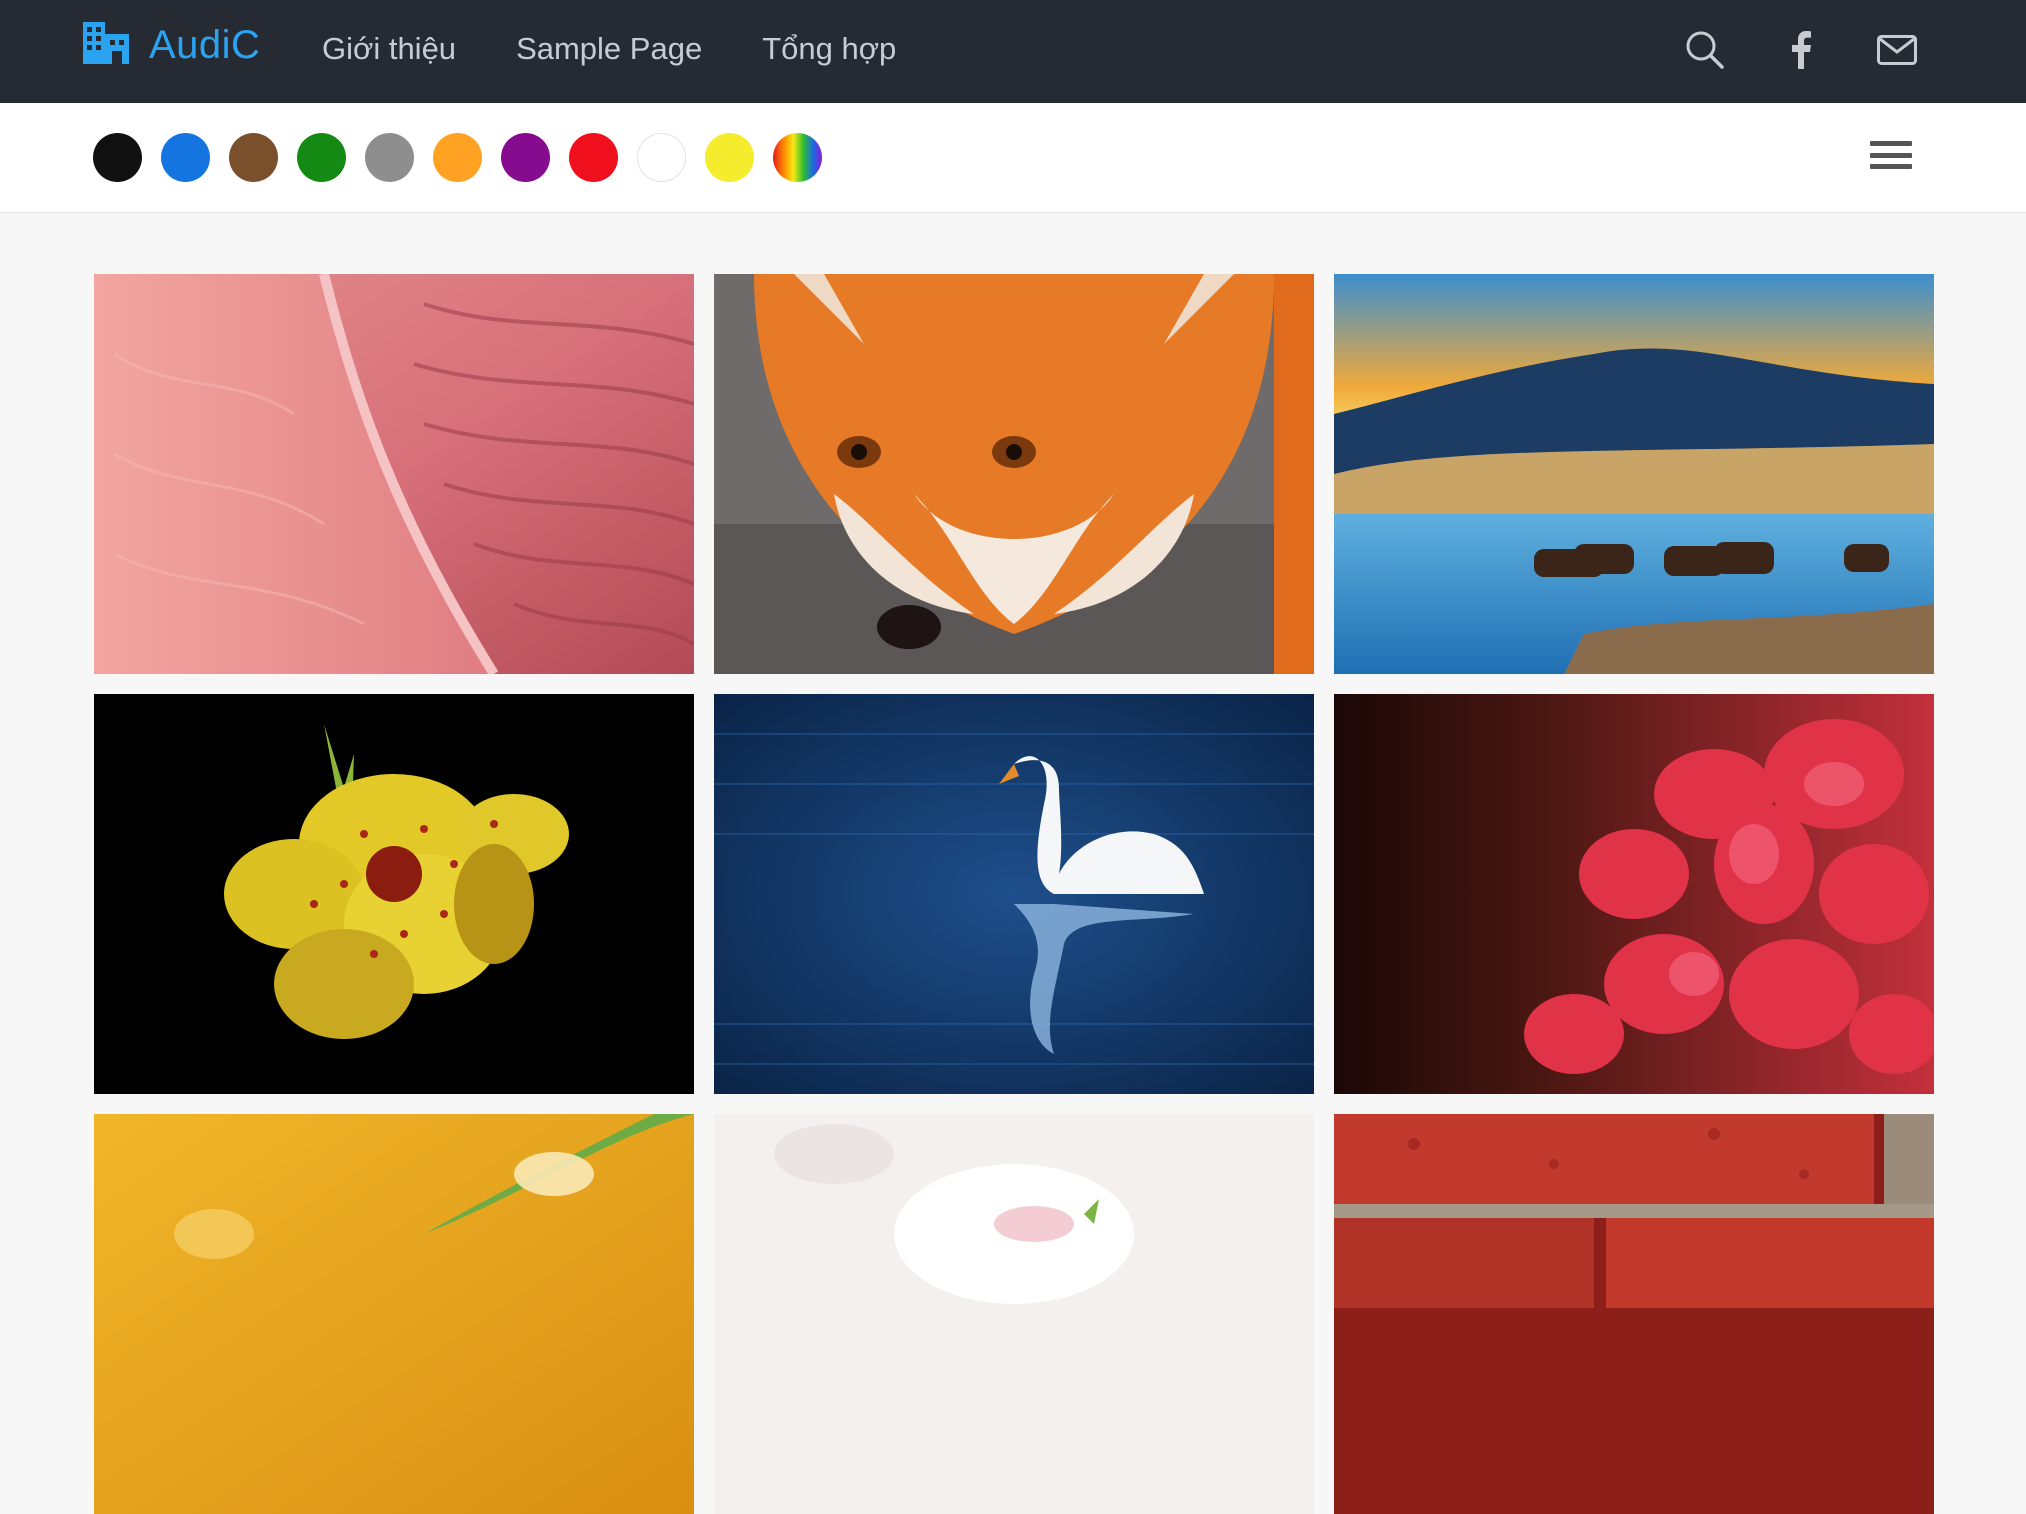 The image size is (2026, 1514). I want to click on gallery-image-red-petals, so click(1634, 894).